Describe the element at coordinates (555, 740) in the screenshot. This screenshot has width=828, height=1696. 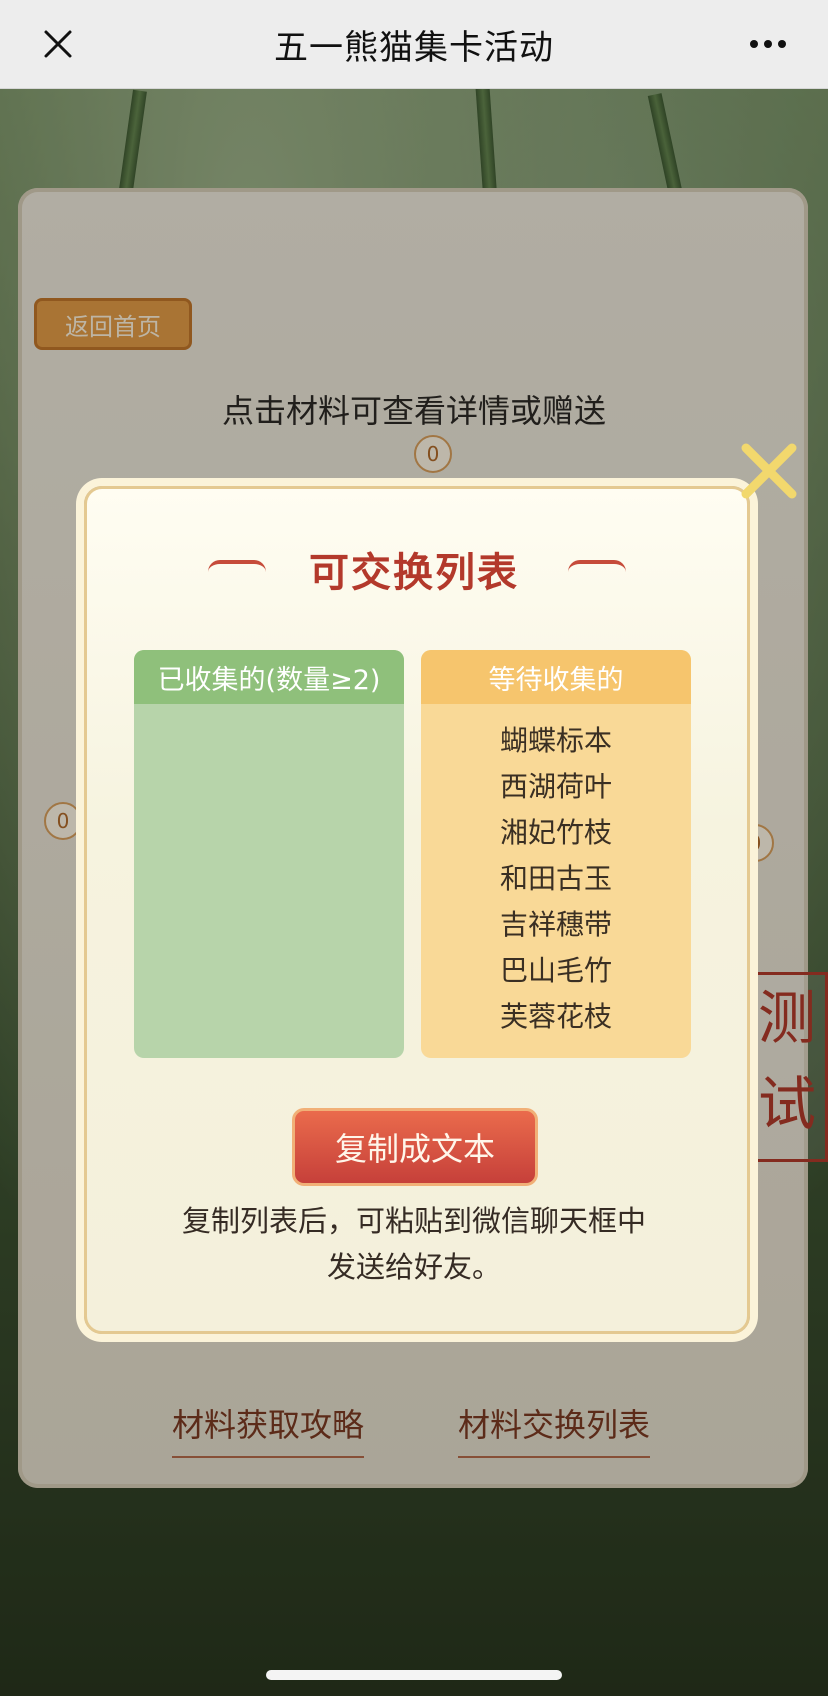
I see `list-item: 蝴蝶标本` at that location.